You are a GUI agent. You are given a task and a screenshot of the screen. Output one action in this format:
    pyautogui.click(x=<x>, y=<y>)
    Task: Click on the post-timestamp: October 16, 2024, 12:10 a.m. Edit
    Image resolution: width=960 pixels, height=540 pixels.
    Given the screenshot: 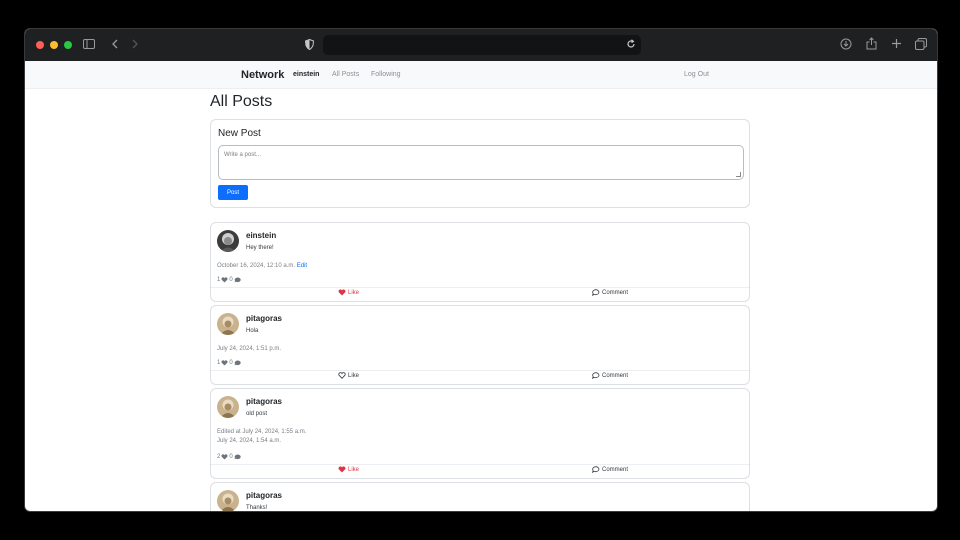 What is the action you would take?
    pyautogui.click(x=262, y=266)
    